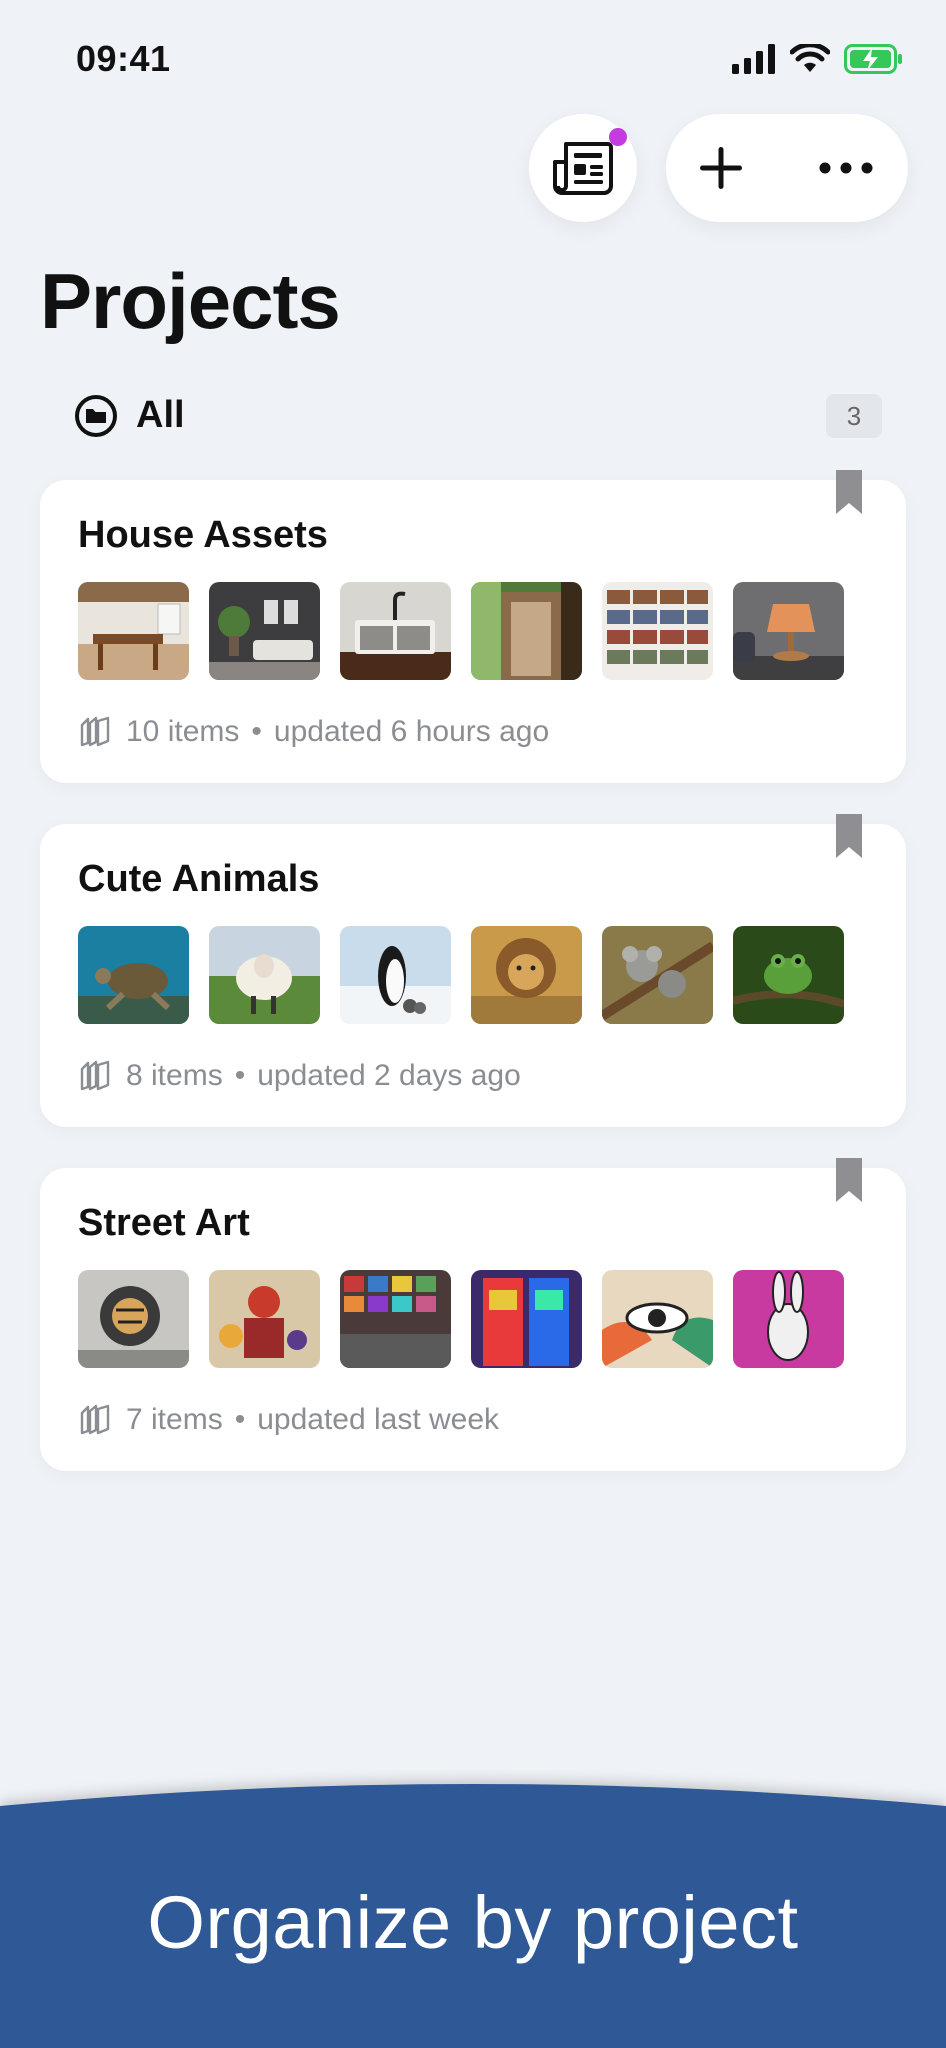 This screenshot has width=946, height=2048. What do you see at coordinates (788, 1319) in the screenshot?
I see `thumbnail-rabbit-mural` at bounding box center [788, 1319].